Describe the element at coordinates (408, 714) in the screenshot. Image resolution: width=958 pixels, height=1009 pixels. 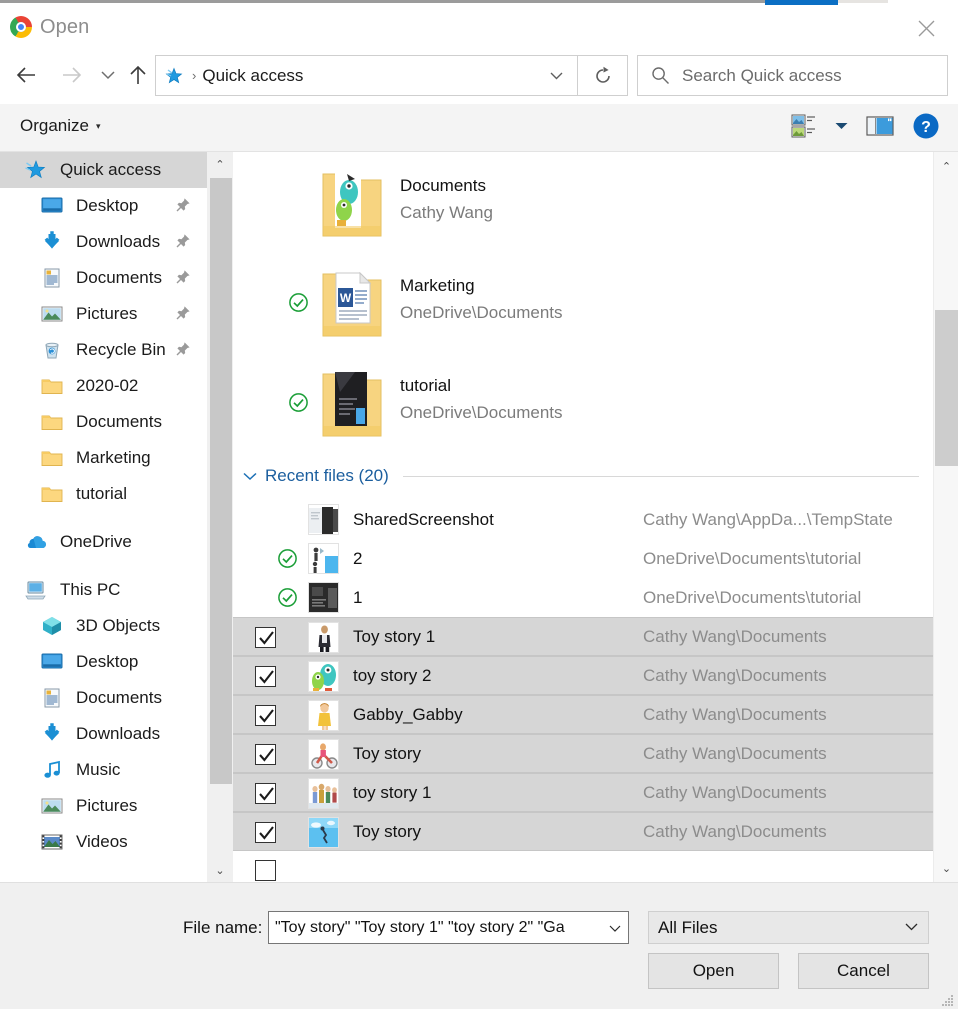
I see `file-name: Gabby_Gabby` at that location.